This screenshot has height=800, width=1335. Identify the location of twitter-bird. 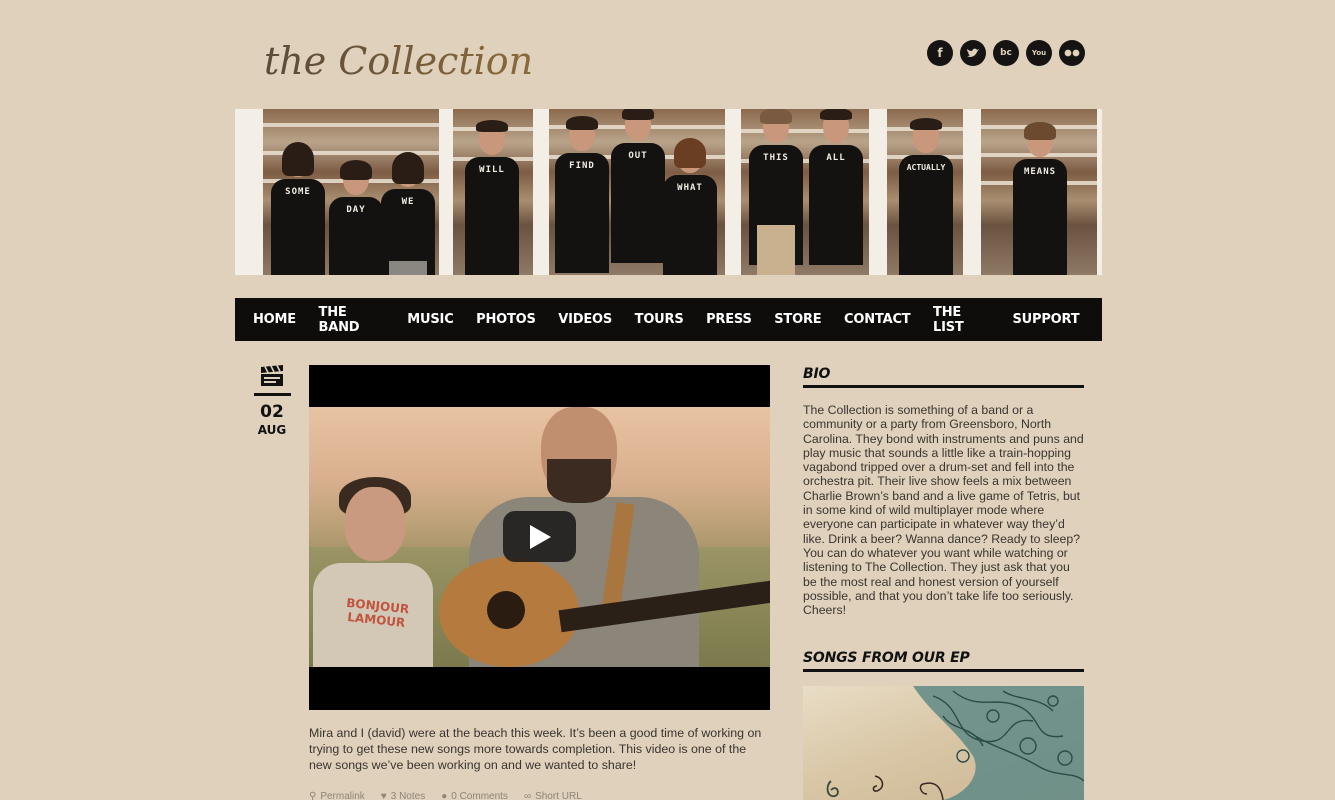
(973, 52).